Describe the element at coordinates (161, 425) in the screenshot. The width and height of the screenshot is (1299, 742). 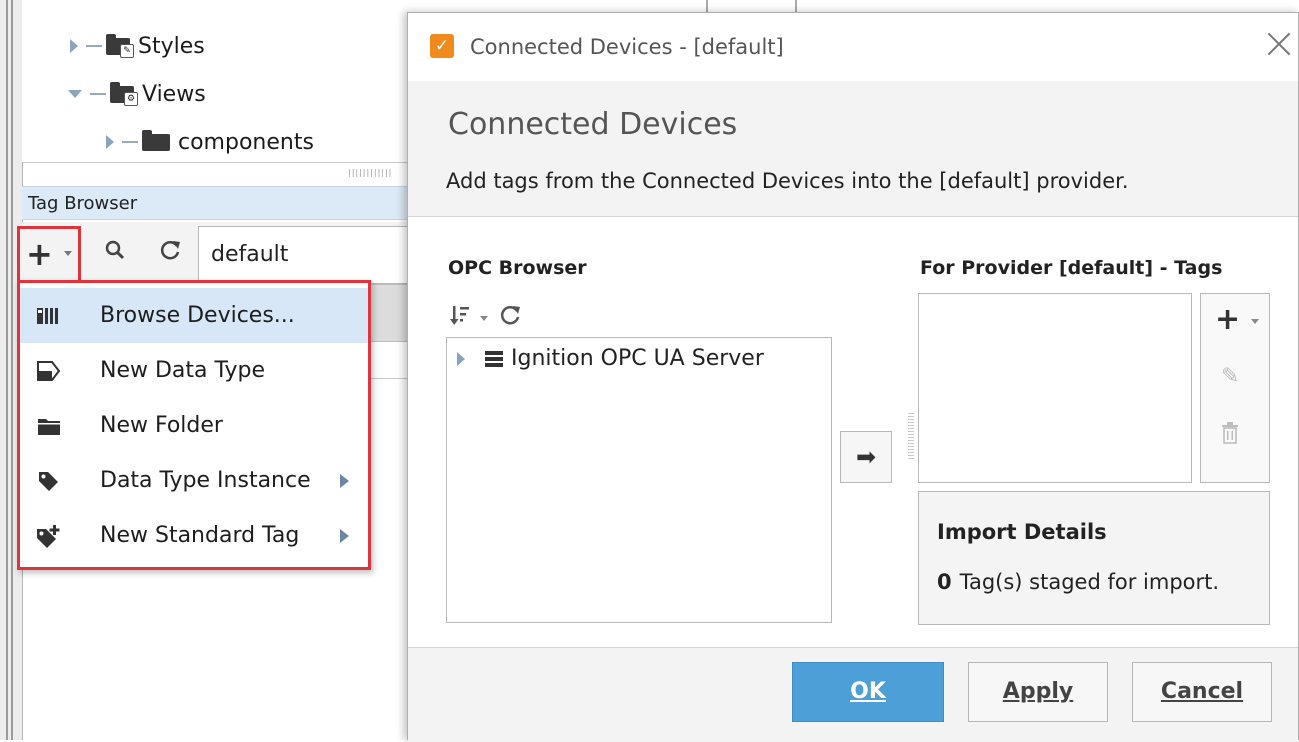
I see `menu-item-label: New Folder` at that location.